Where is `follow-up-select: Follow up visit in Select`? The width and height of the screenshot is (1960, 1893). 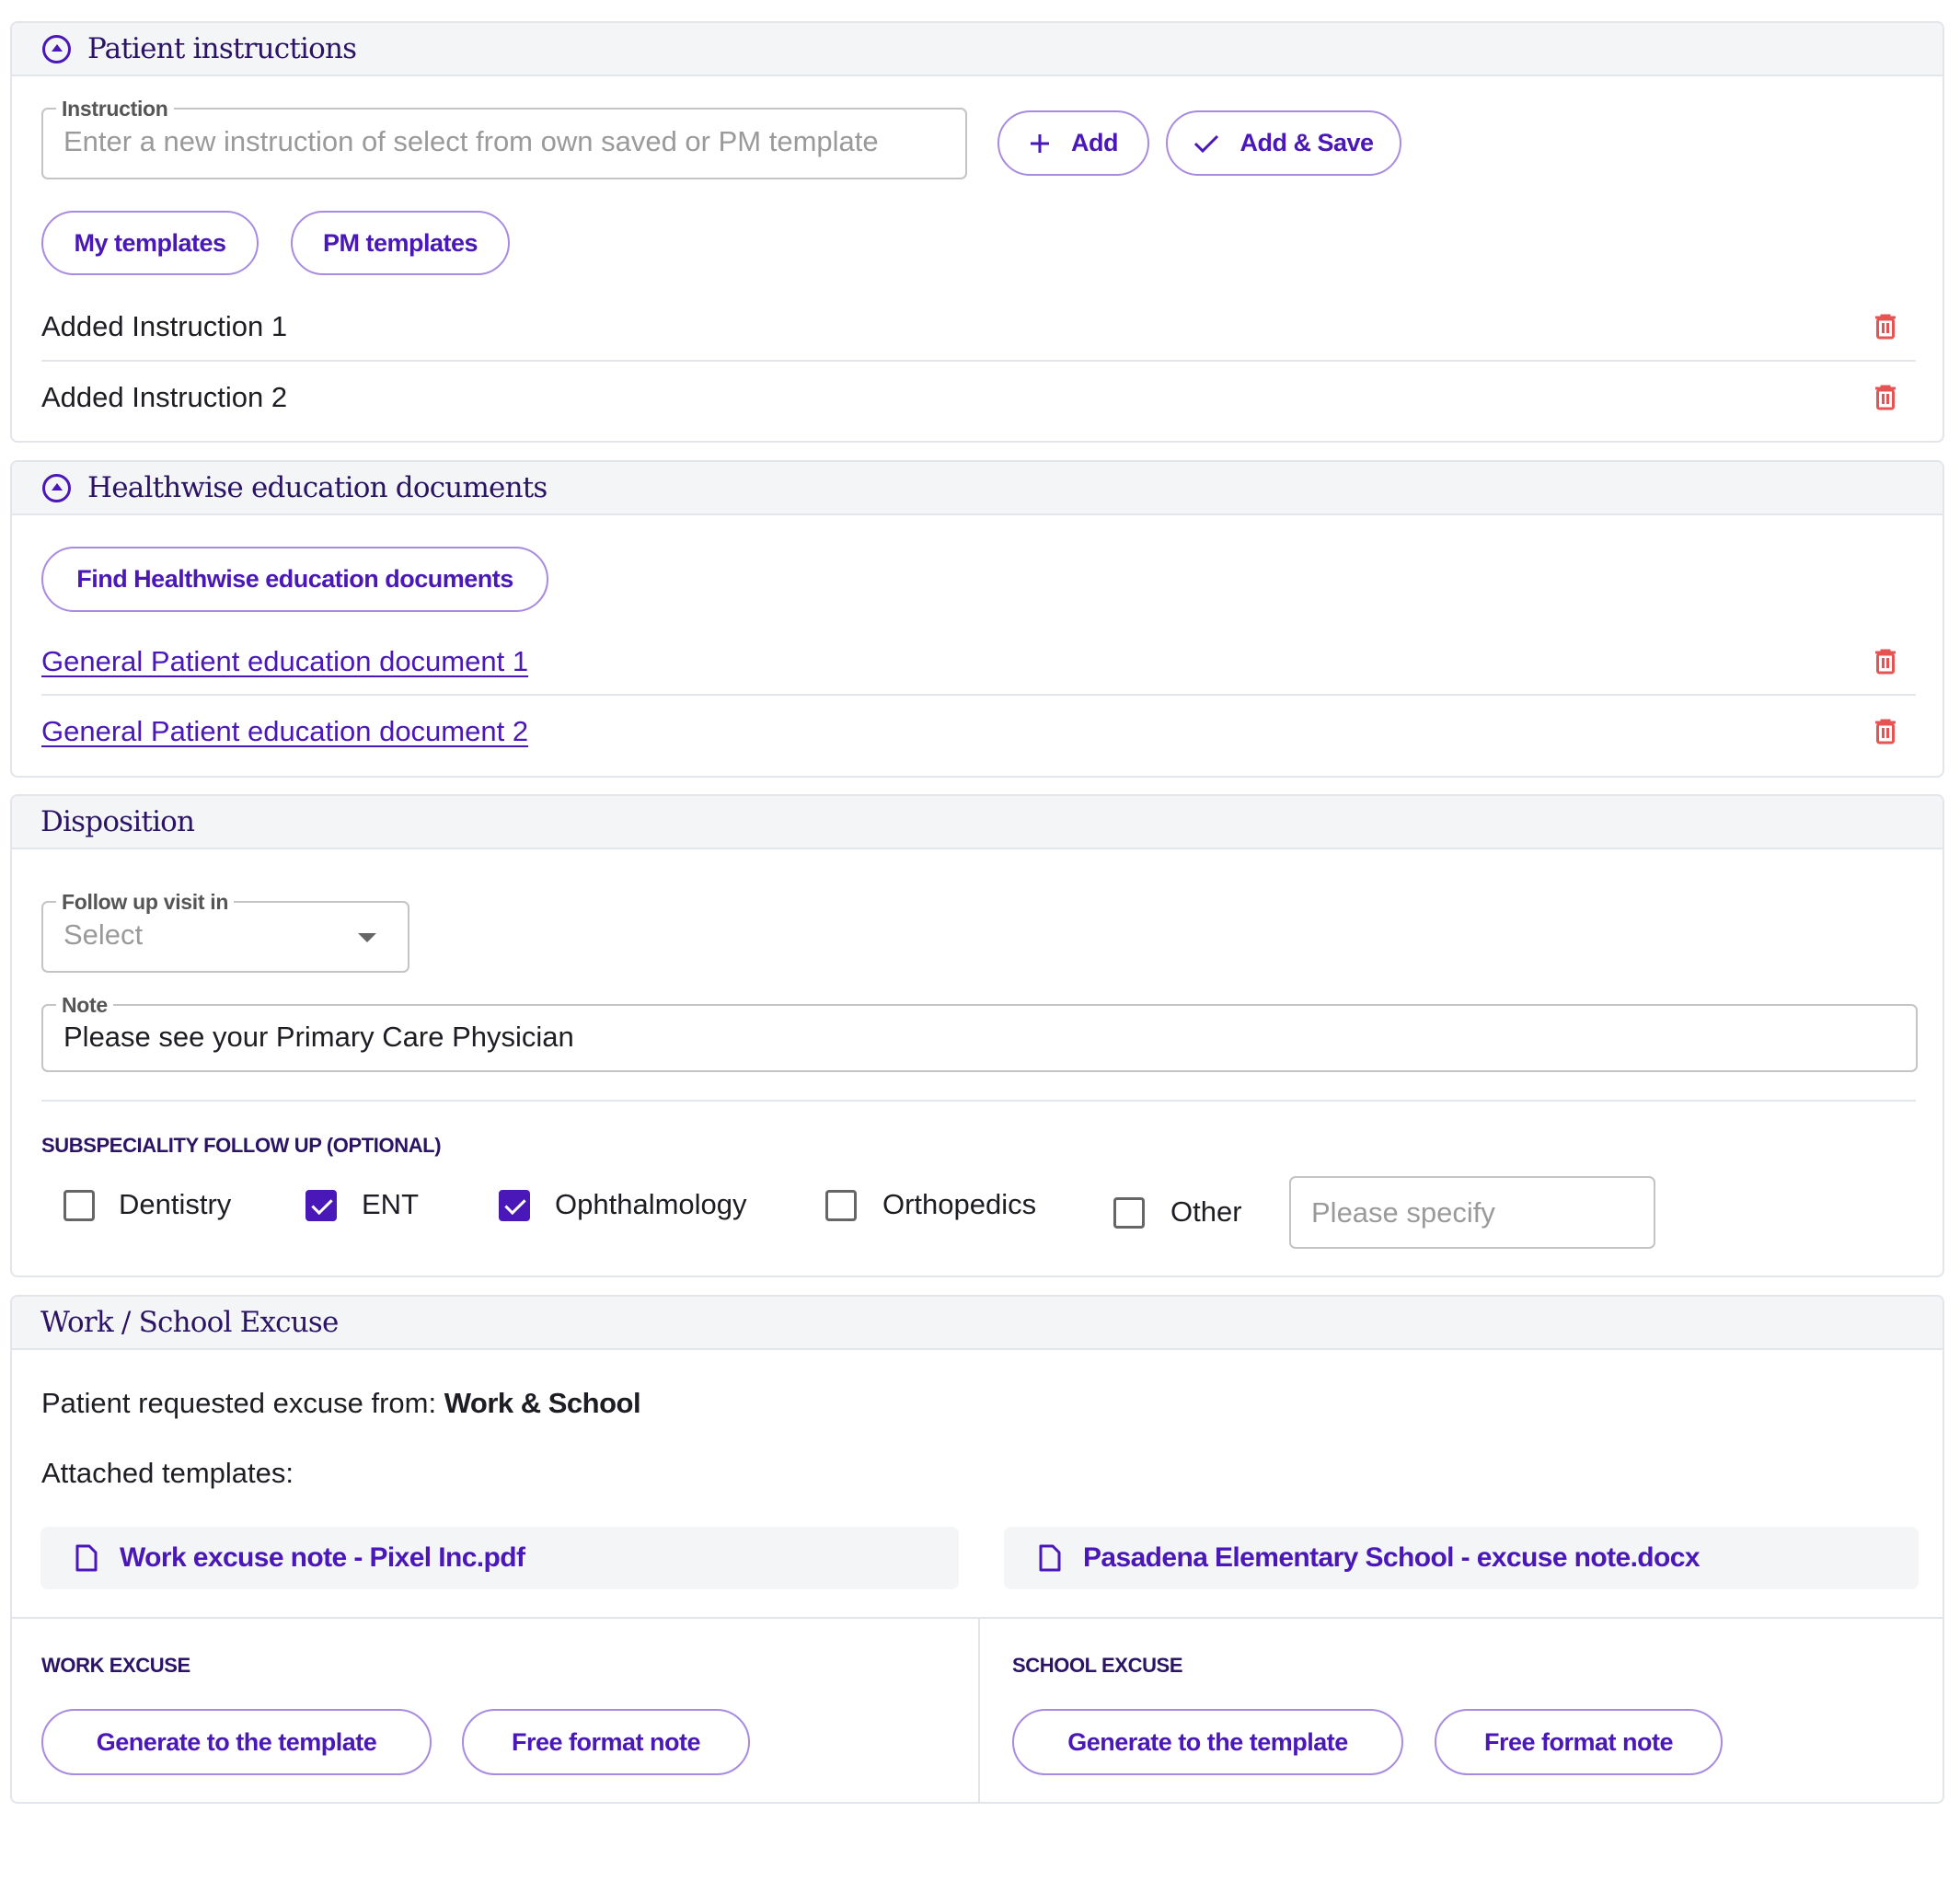
follow-up-select: Follow up visit in Select is located at coordinates (225, 931).